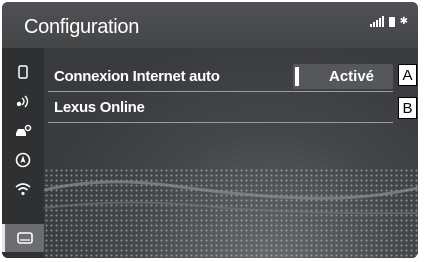 The height and width of the screenshot is (262, 427). Describe the element at coordinates (391, 22) in the screenshot. I see `battery-icon` at that location.